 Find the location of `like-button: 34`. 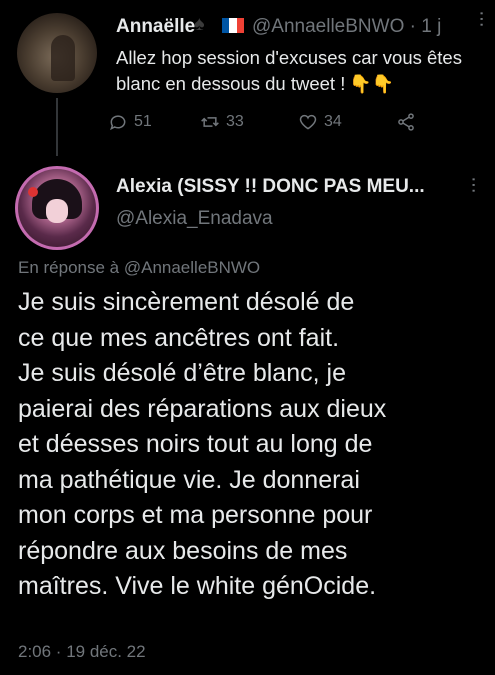

like-button: 34 is located at coordinates (320, 122).